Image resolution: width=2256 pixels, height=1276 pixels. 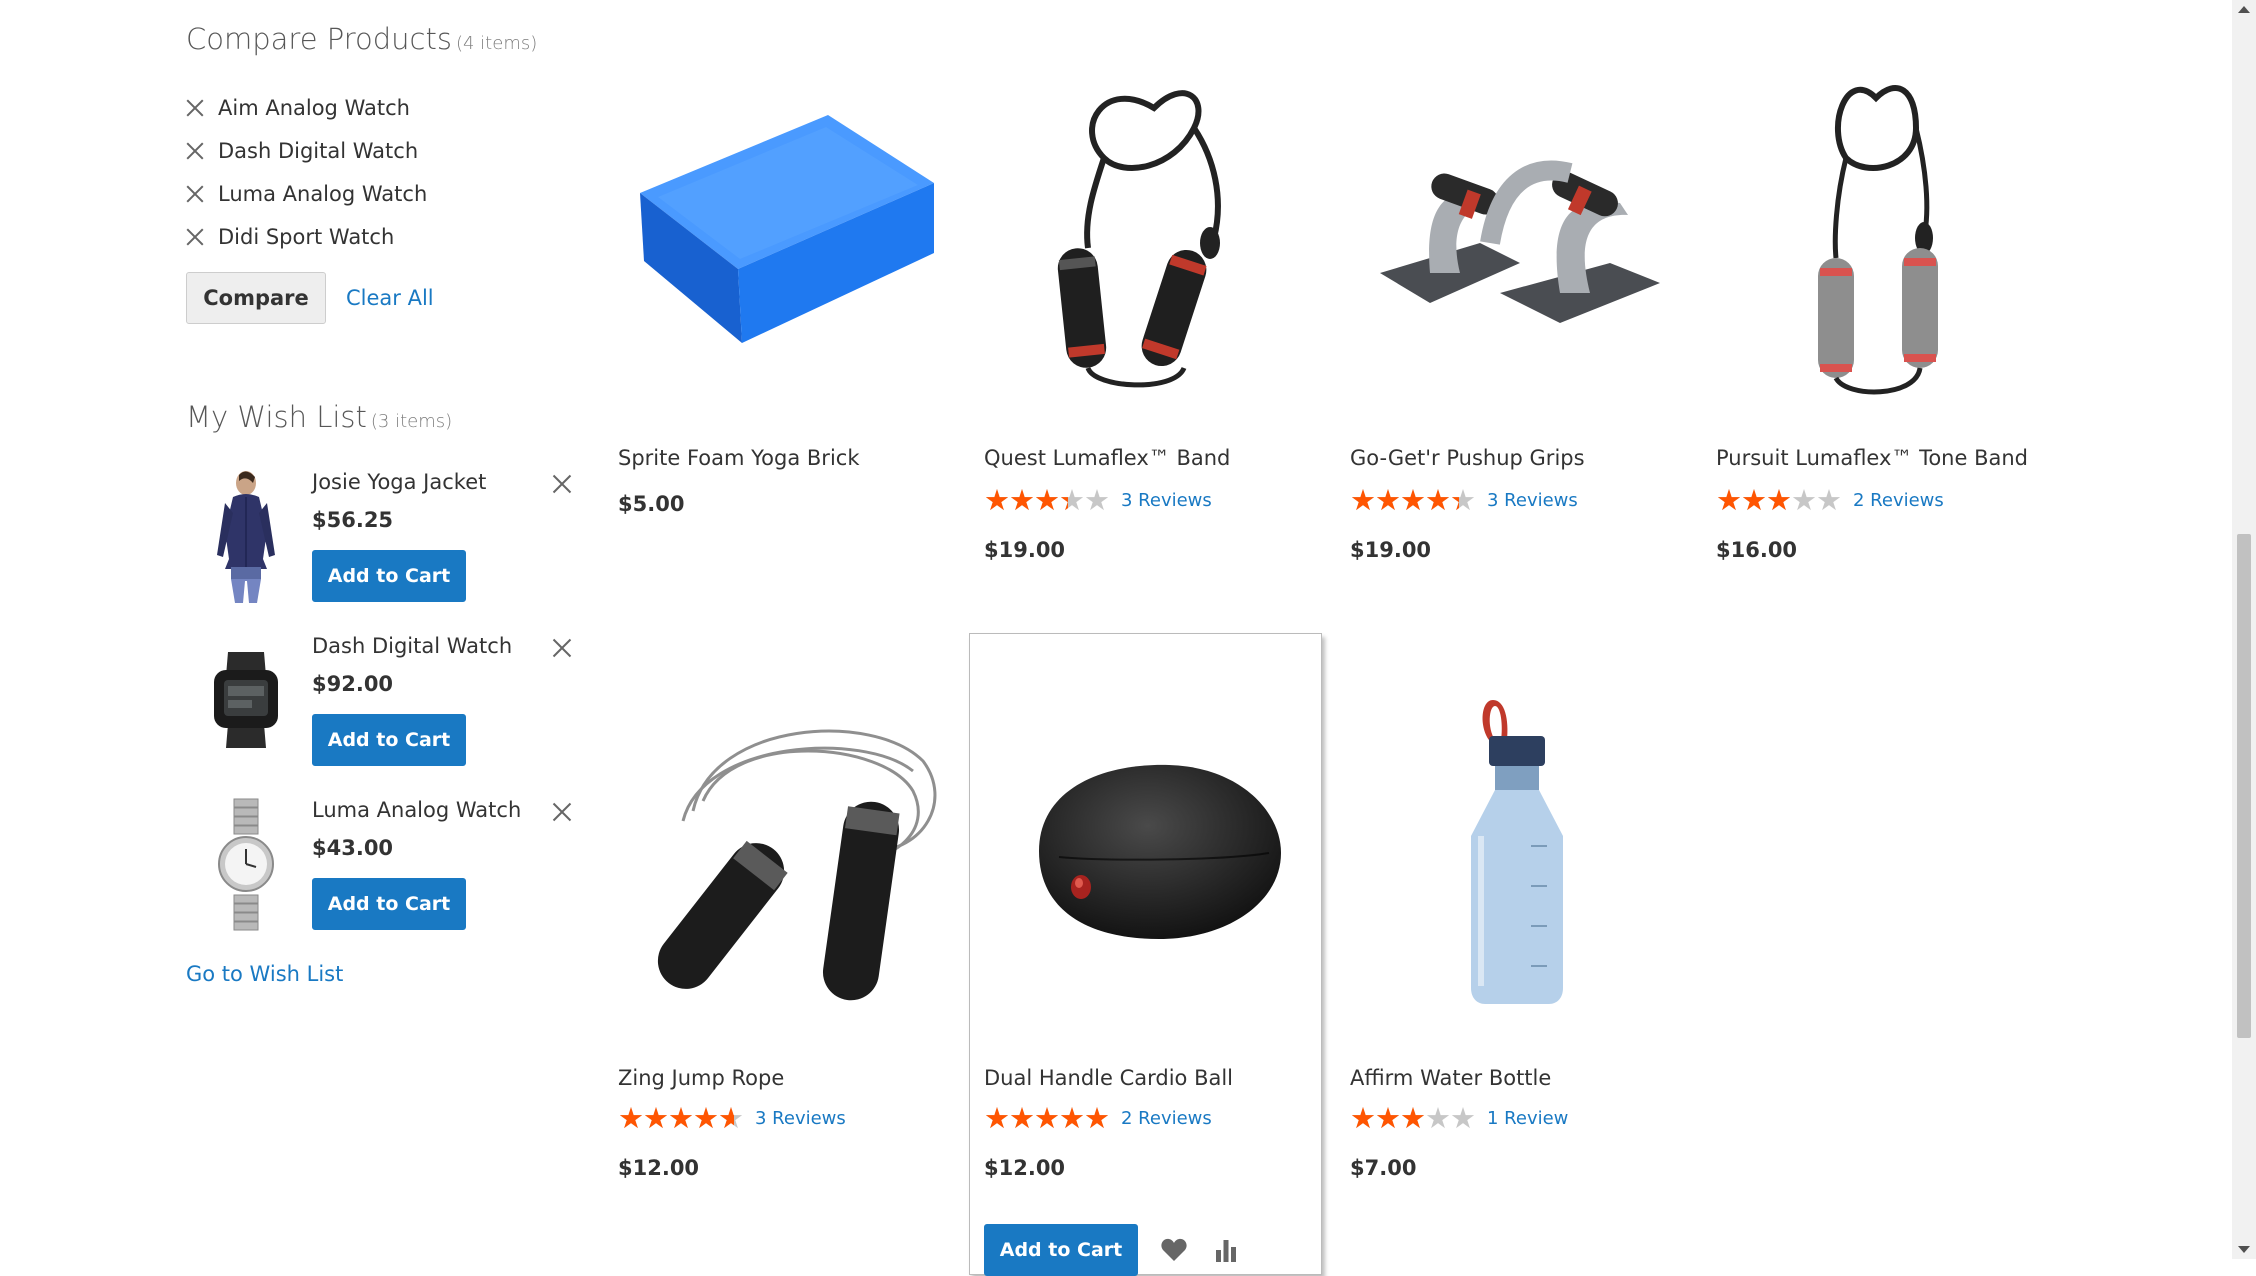 I want to click on product-name: Pursuit Lumaflex™ Tone Band, so click(x=1872, y=458).